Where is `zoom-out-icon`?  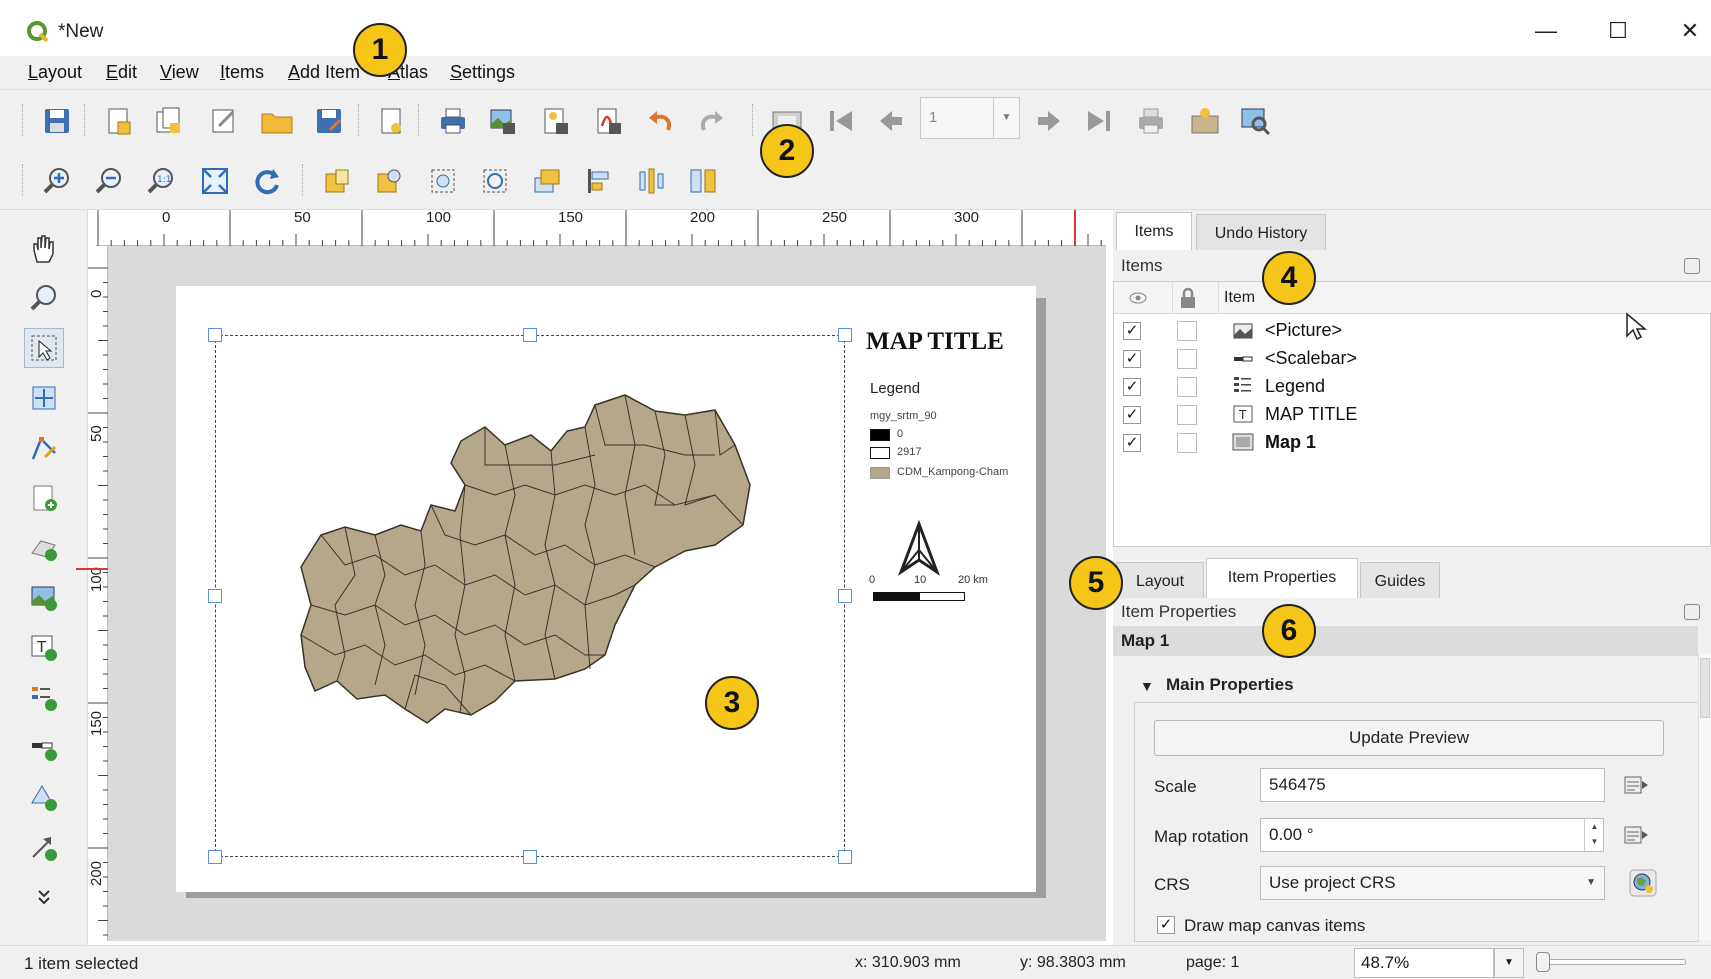 zoom-out-icon is located at coordinates (109, 181).